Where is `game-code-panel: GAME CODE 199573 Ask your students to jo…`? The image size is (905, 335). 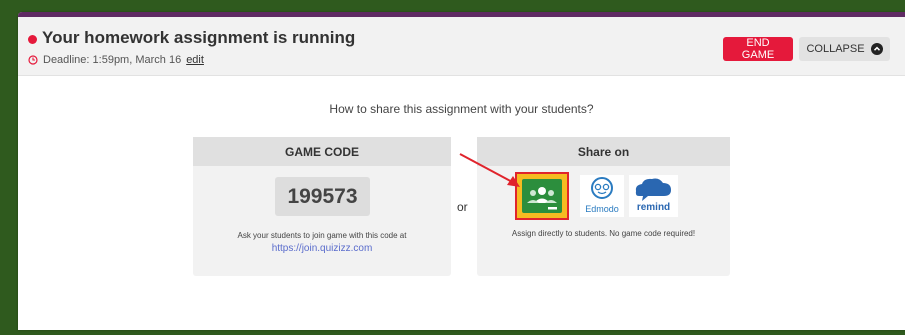
game-code-panel: GAME CODE 199573 Ask your students to jo… is located at coordinates (322, 206).